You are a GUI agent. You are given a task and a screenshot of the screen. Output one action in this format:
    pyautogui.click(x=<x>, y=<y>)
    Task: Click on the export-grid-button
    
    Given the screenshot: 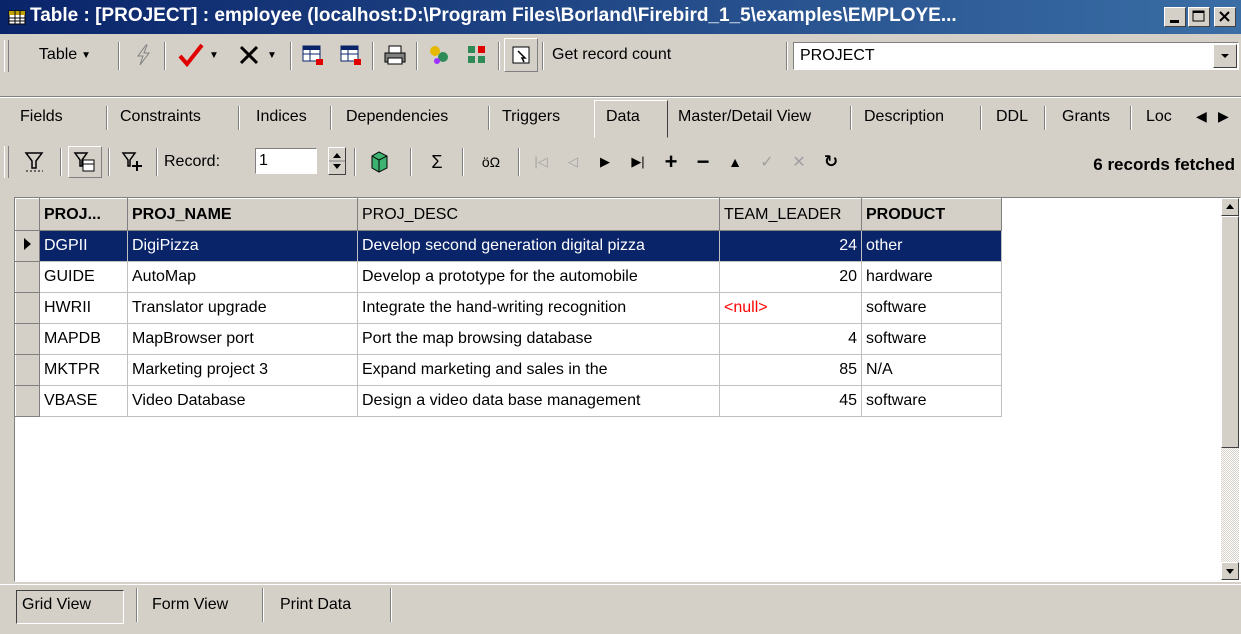 What is the action you would take?
    pyautogui.click(x=313, y=55)
    